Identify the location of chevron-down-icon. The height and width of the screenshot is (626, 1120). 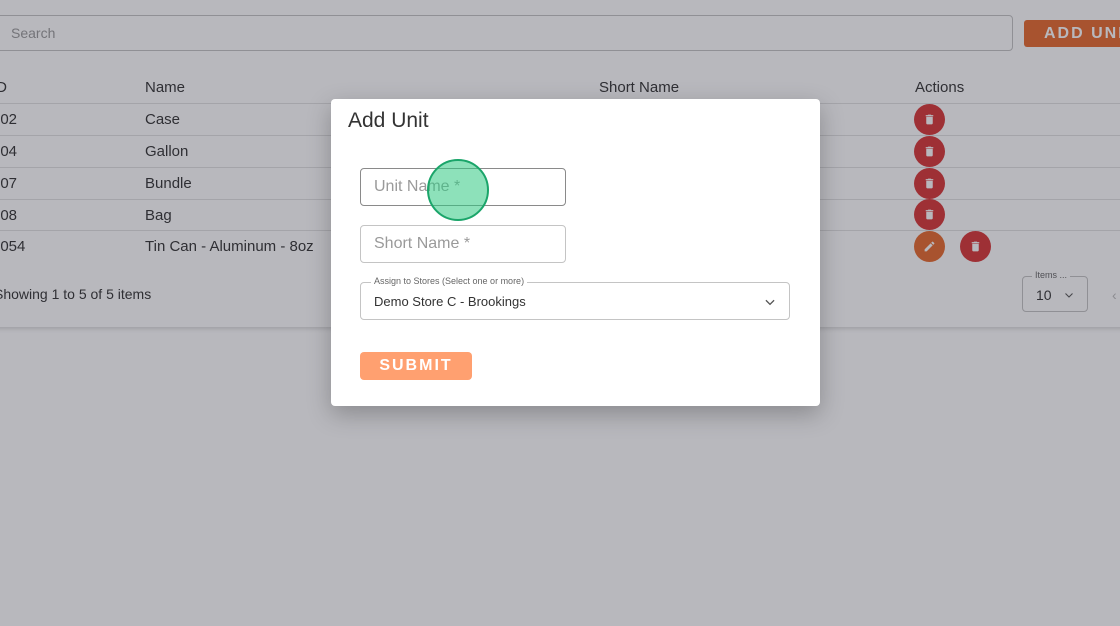
(770, 302).